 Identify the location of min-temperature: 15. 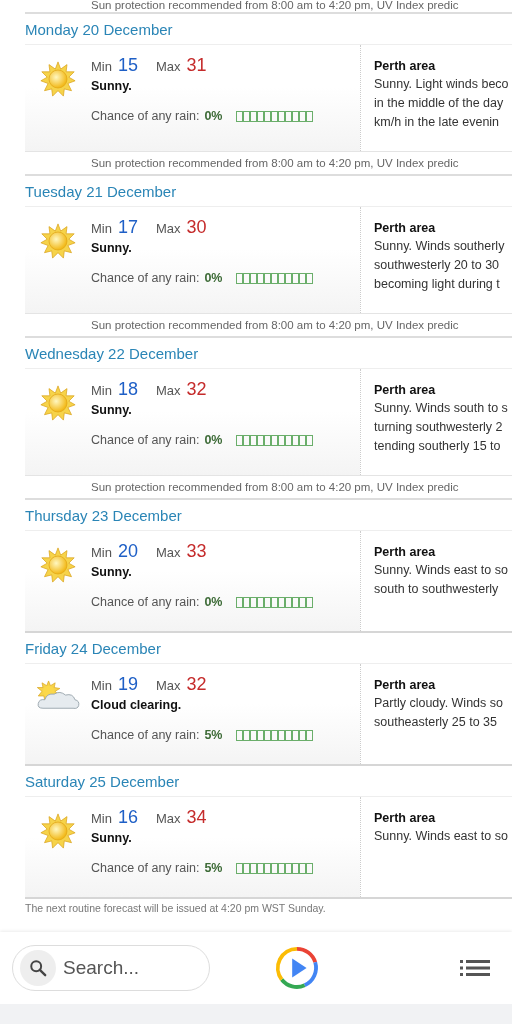
(127, 65).